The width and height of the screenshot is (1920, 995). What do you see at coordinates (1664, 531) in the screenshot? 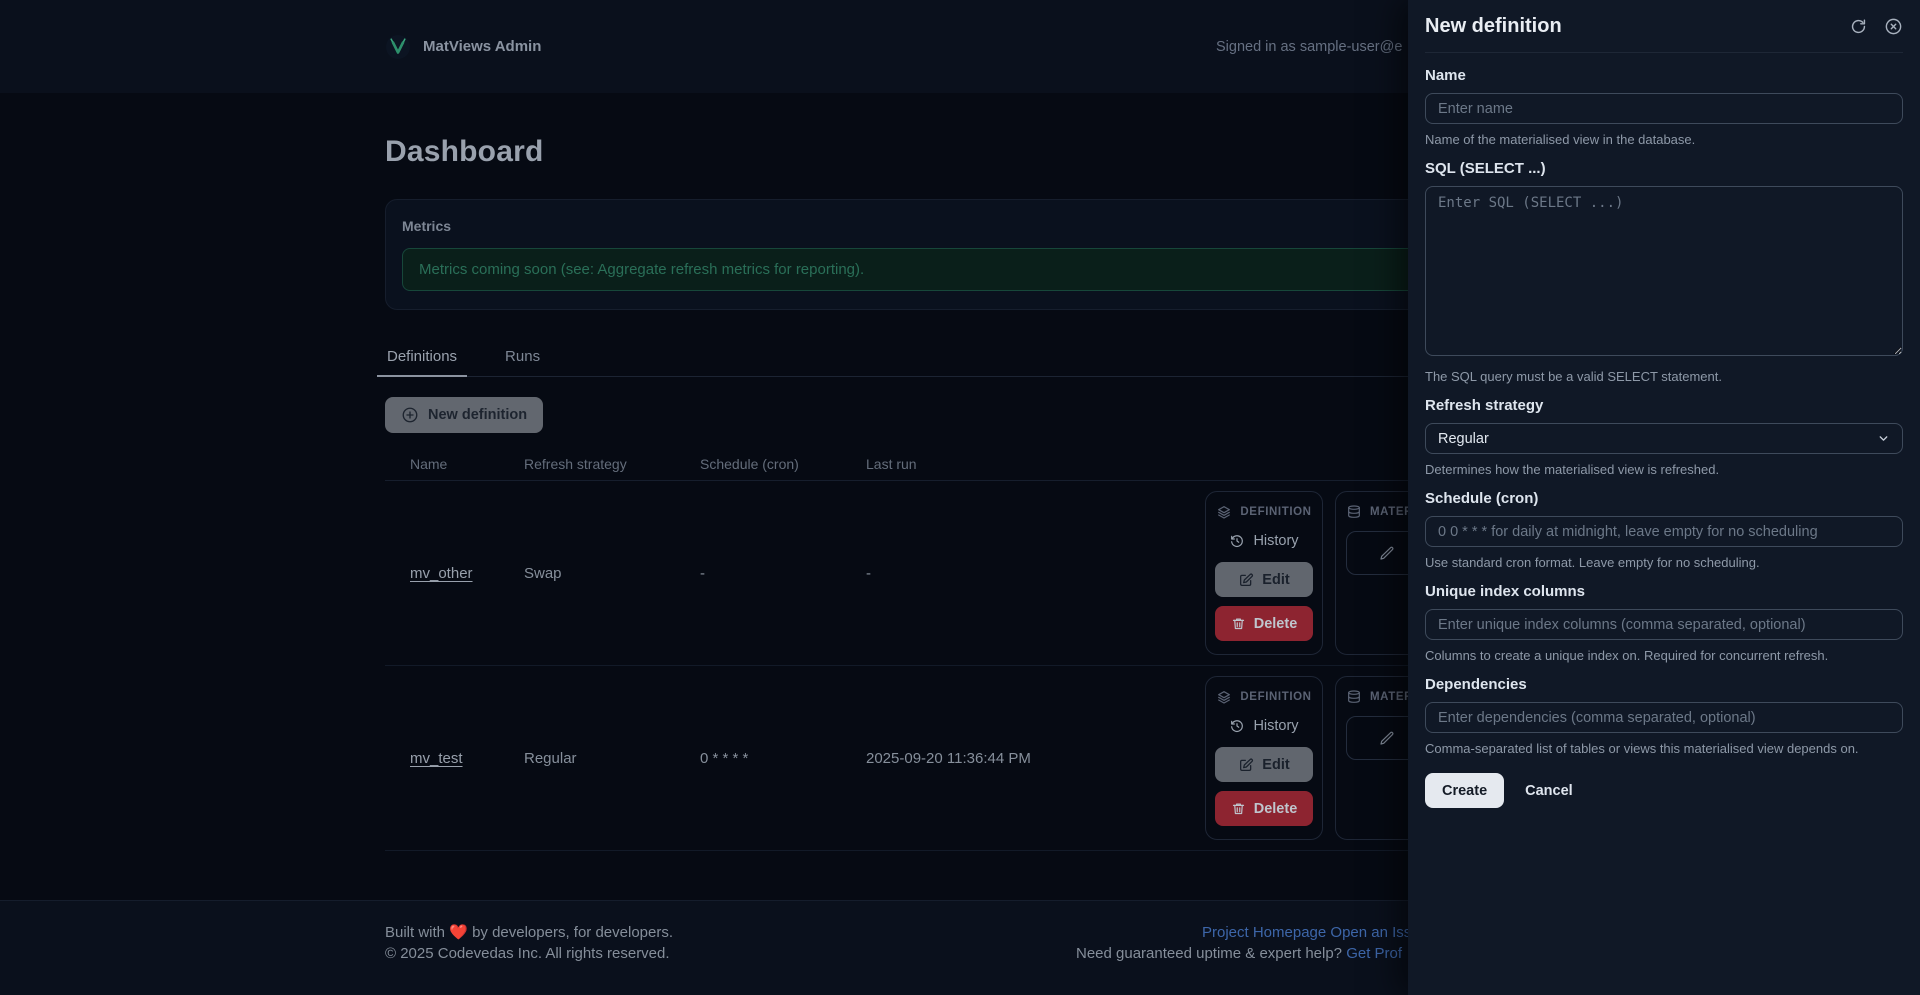
I see `schedule-input` at bounding box center [1664, 531].